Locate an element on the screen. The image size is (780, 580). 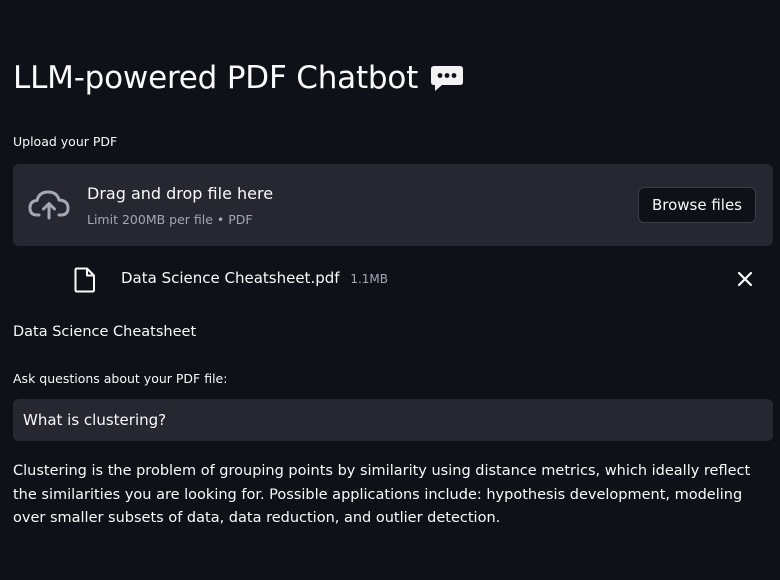
document-title: Data Science Cheatsheet is located at coordinates (105, 332).